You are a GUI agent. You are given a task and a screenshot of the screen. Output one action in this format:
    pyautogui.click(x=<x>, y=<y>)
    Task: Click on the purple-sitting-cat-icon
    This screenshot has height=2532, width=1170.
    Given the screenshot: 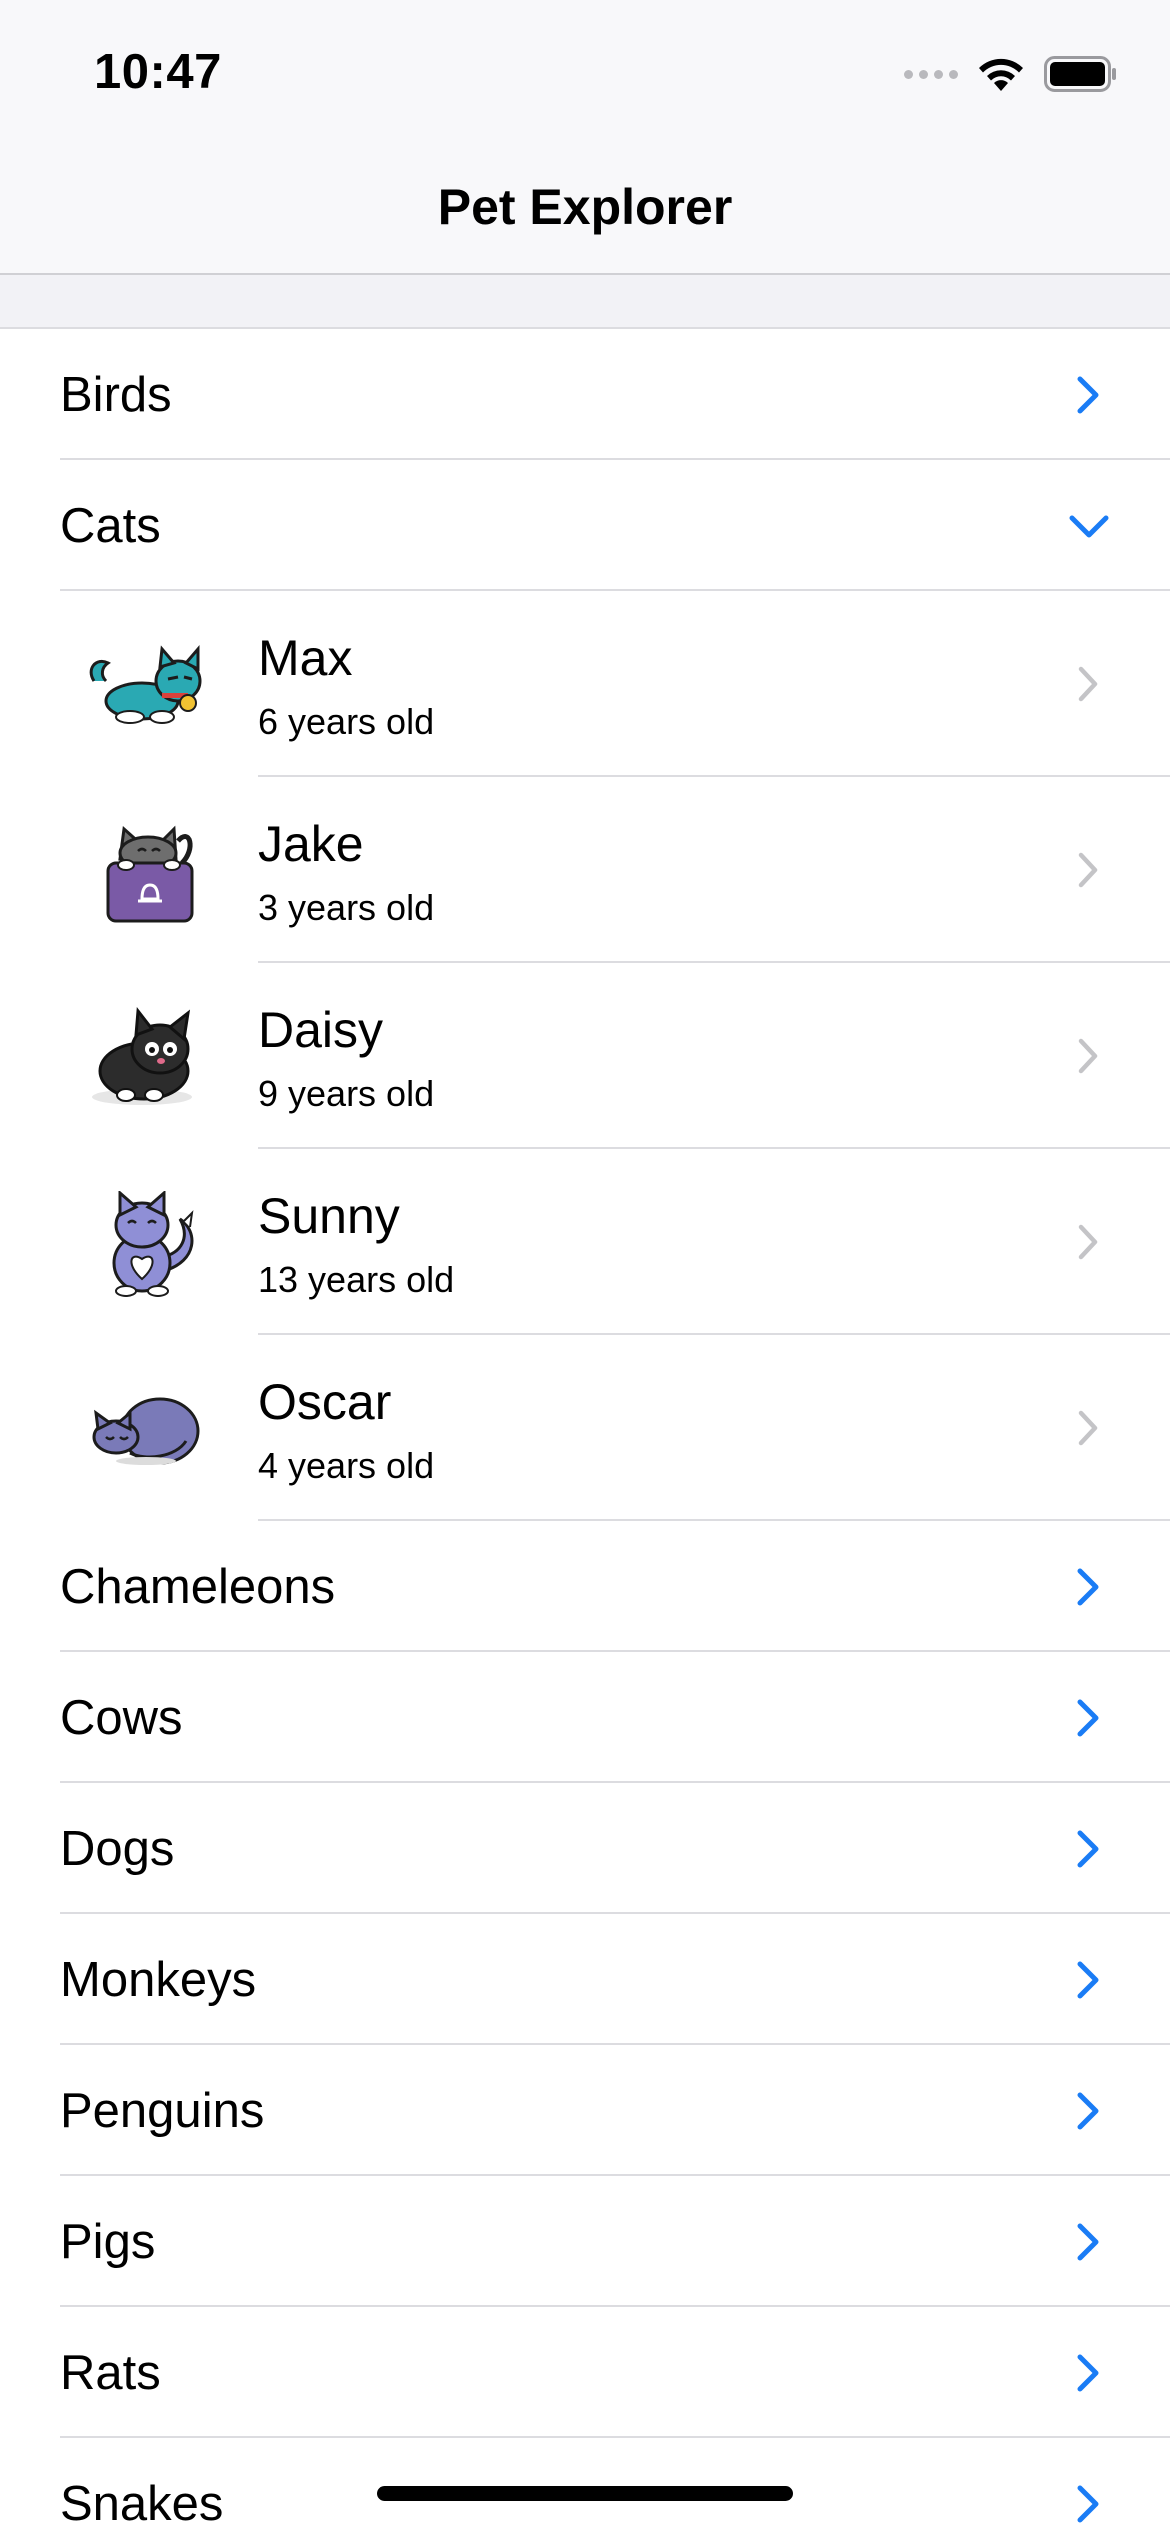 What is the action you would take?
    pyautogui.click(x=153, y=1244)
    